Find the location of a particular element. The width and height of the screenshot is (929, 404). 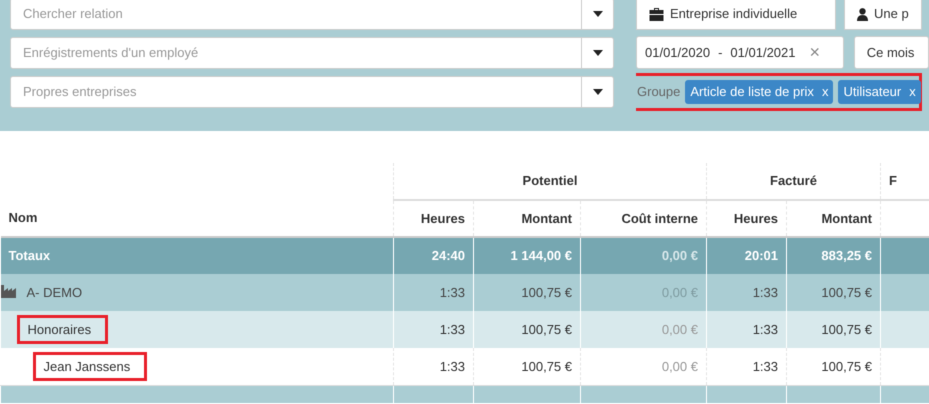

group-label: Groupe is located at coordinates (658, 92).